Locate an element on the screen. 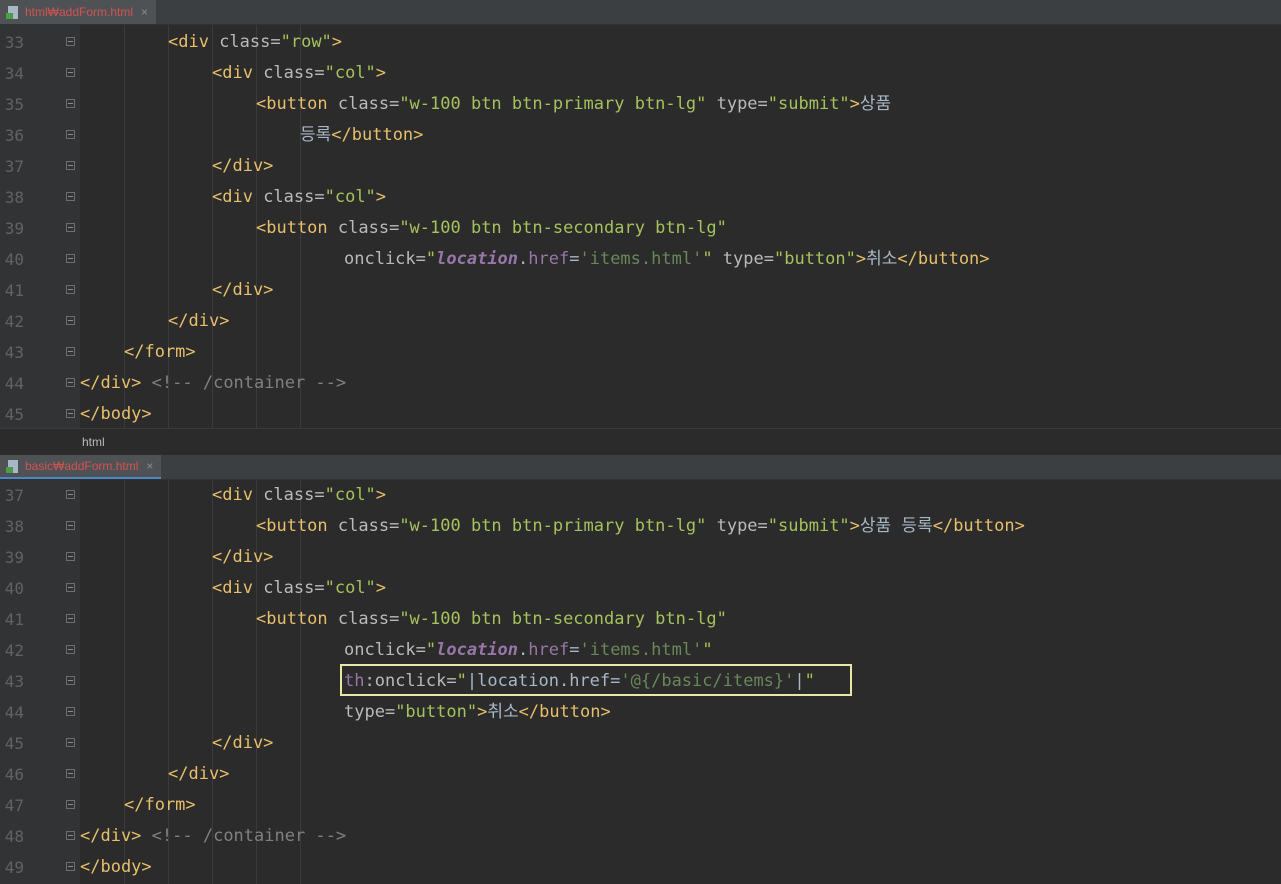 The height and width of the screenshot is (884, 1281). code-line: 44 type="button">취소</button> is located at coordinates (640, 712).